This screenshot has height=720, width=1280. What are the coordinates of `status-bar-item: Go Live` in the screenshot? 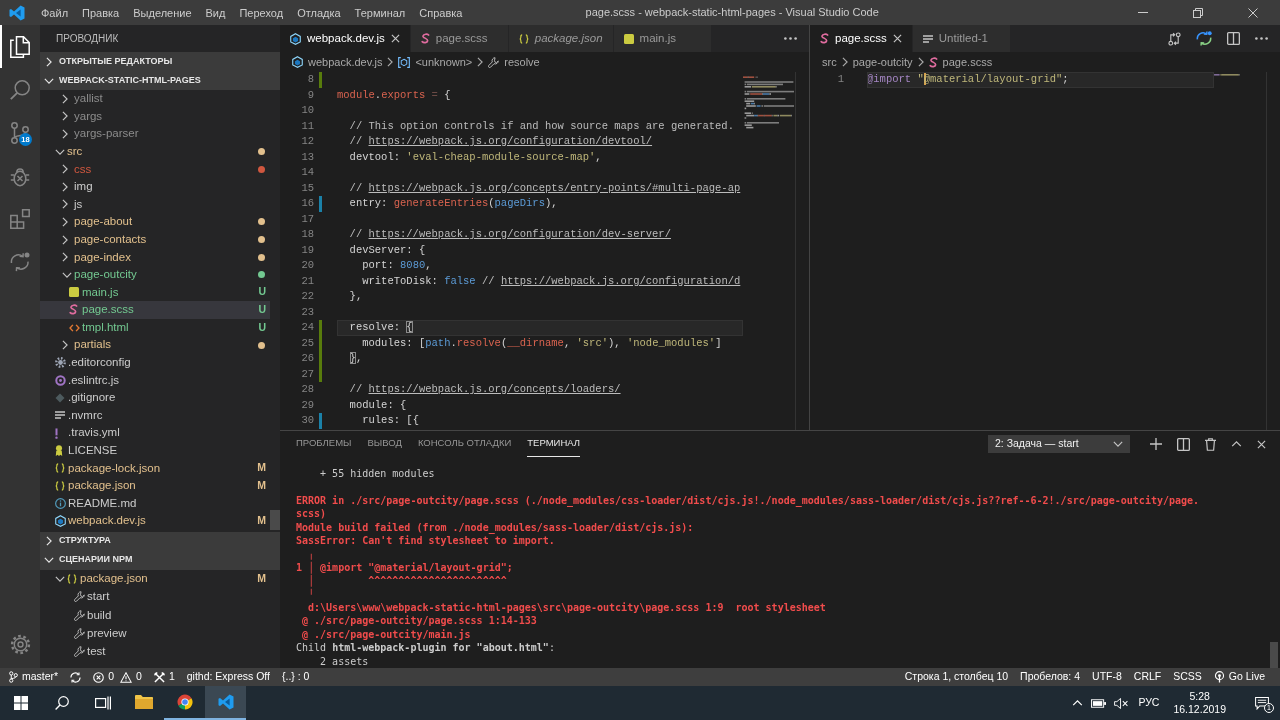 It's located at (1239, 677).